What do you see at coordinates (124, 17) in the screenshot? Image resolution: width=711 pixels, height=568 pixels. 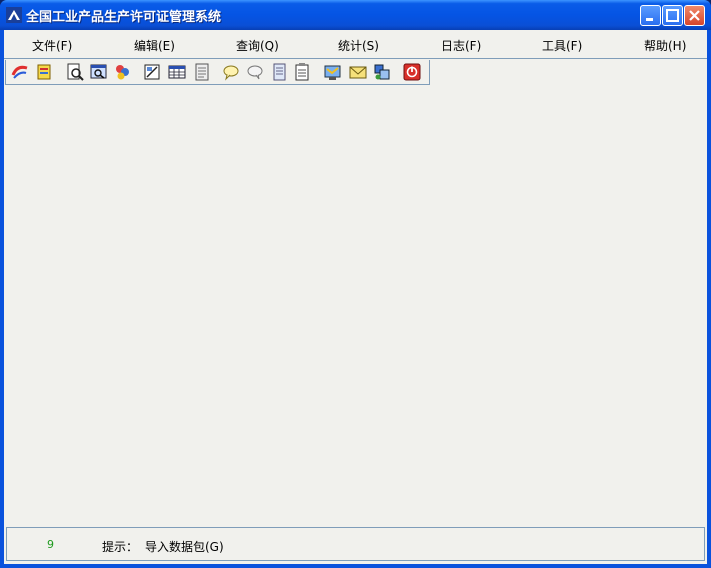 I see `window-title: 全国工业产品生产许可证管理系统` at bounding box center [124, 17].